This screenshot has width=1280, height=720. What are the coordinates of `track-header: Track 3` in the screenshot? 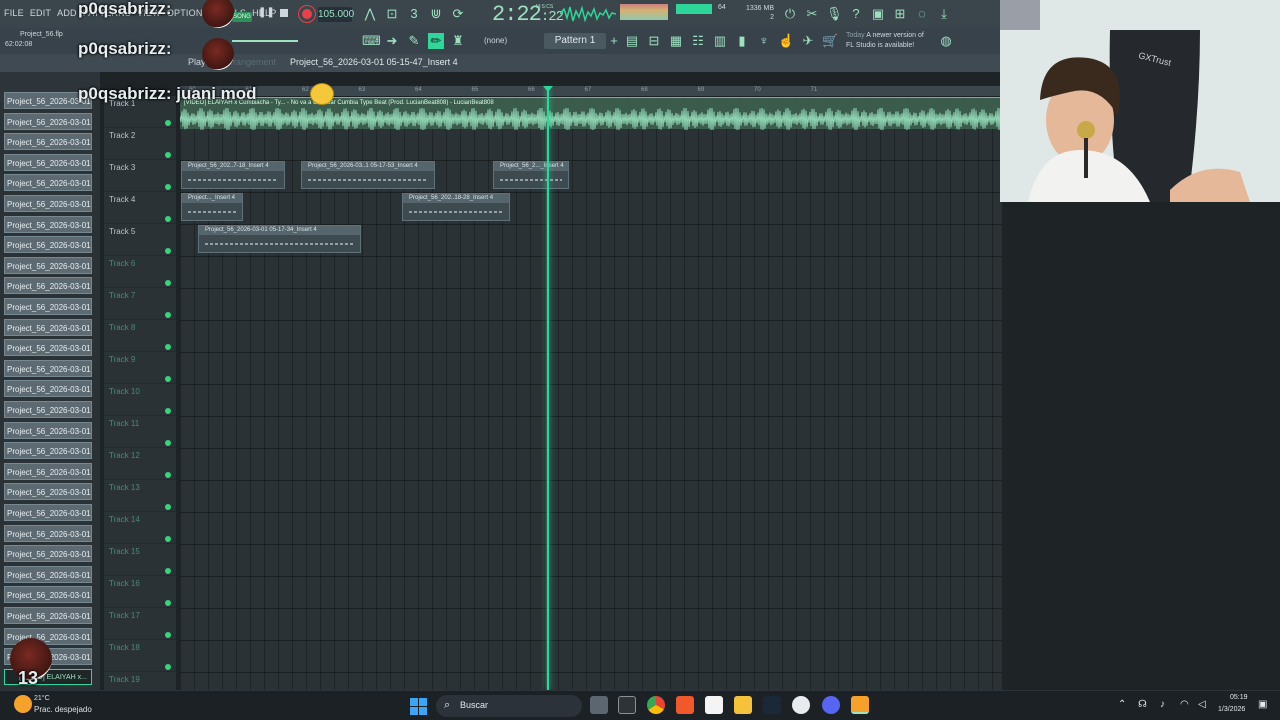 It's located at (140, 176).